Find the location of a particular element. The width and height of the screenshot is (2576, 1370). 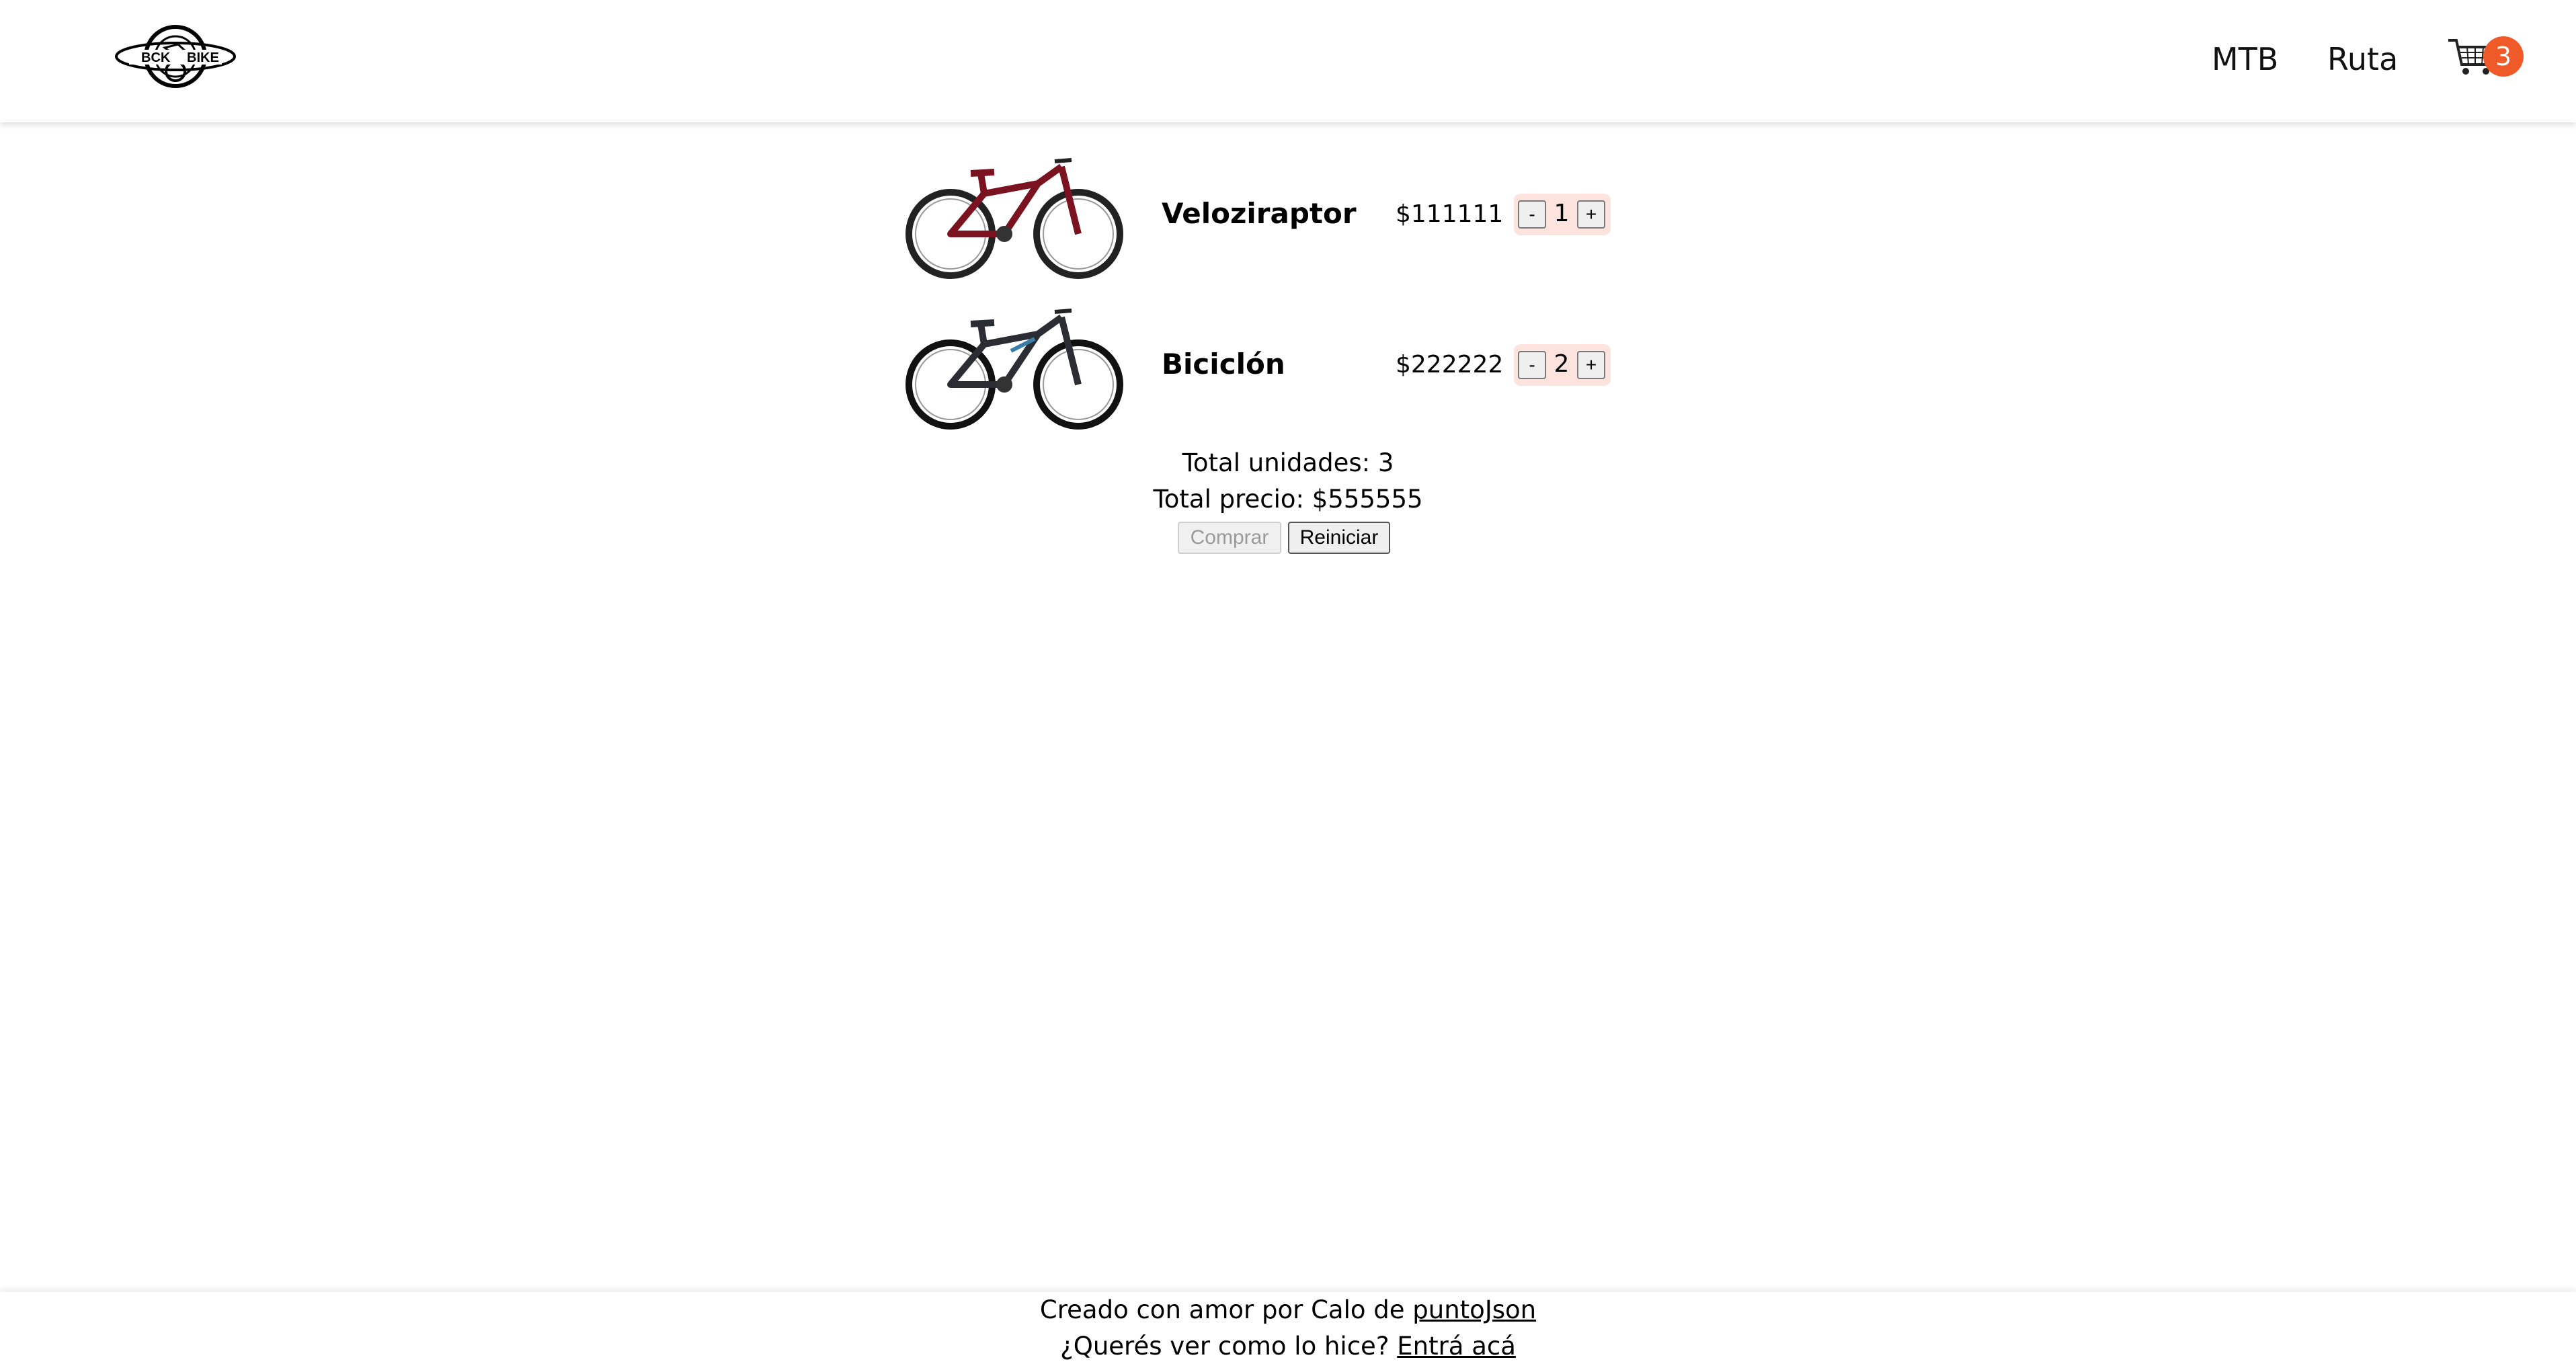

cart-item: Biciclón $222222 - 2 + is located at coordinates (1266, 365).